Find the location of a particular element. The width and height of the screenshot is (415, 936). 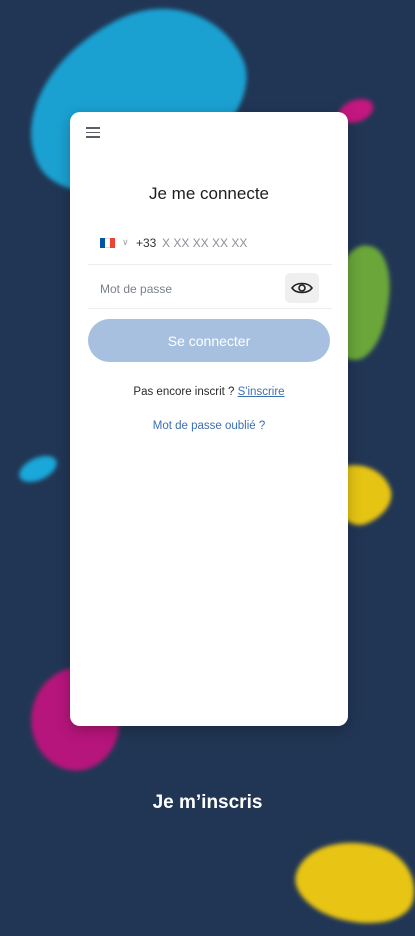

decorative-blob-yellow-bottom is located at coordinates (351, 881).